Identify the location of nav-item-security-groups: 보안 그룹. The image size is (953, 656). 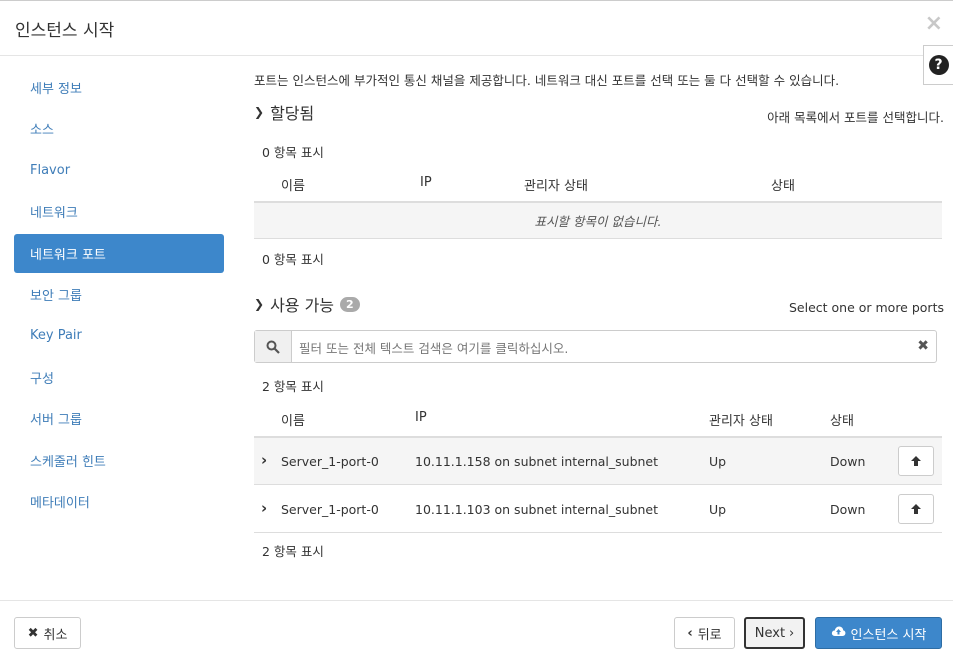
(119, 294).